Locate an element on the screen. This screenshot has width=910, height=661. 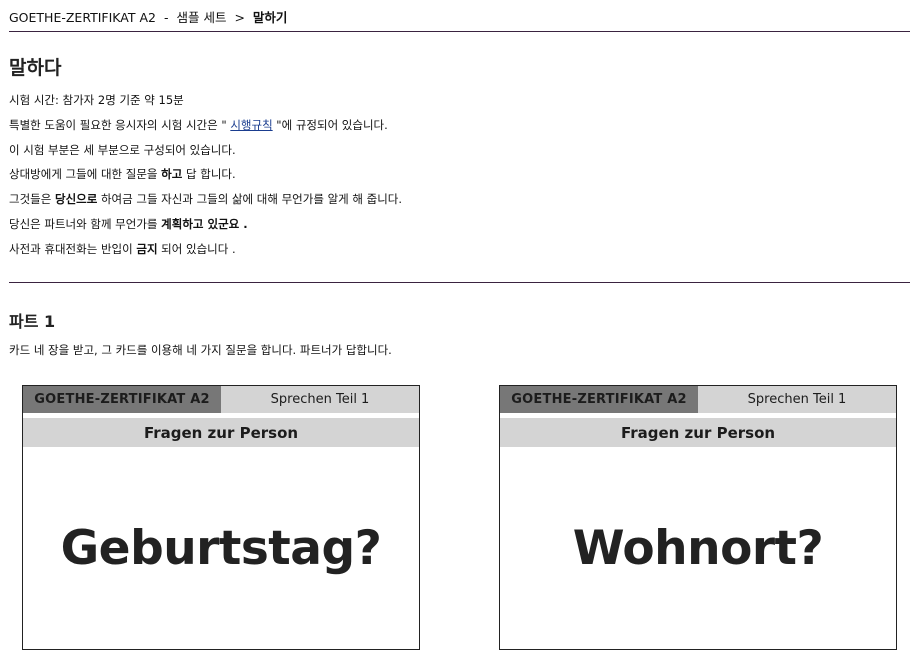
info-structure-text: 이 시험 부분은 세 부분으로 구성되어 있습니다. is located at coordinates (122, 150).